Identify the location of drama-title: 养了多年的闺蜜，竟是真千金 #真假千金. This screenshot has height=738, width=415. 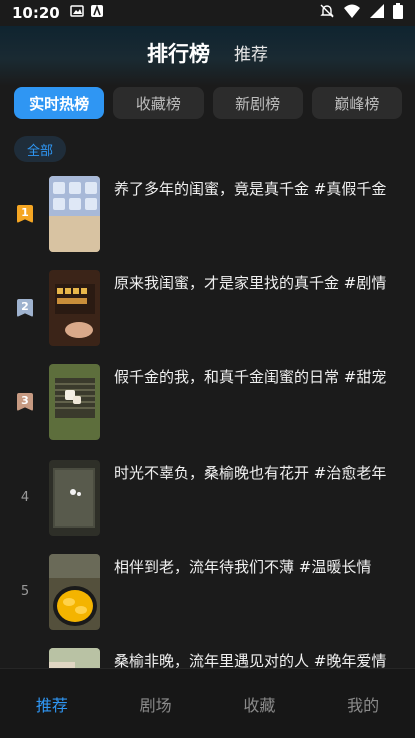
(250, 189).